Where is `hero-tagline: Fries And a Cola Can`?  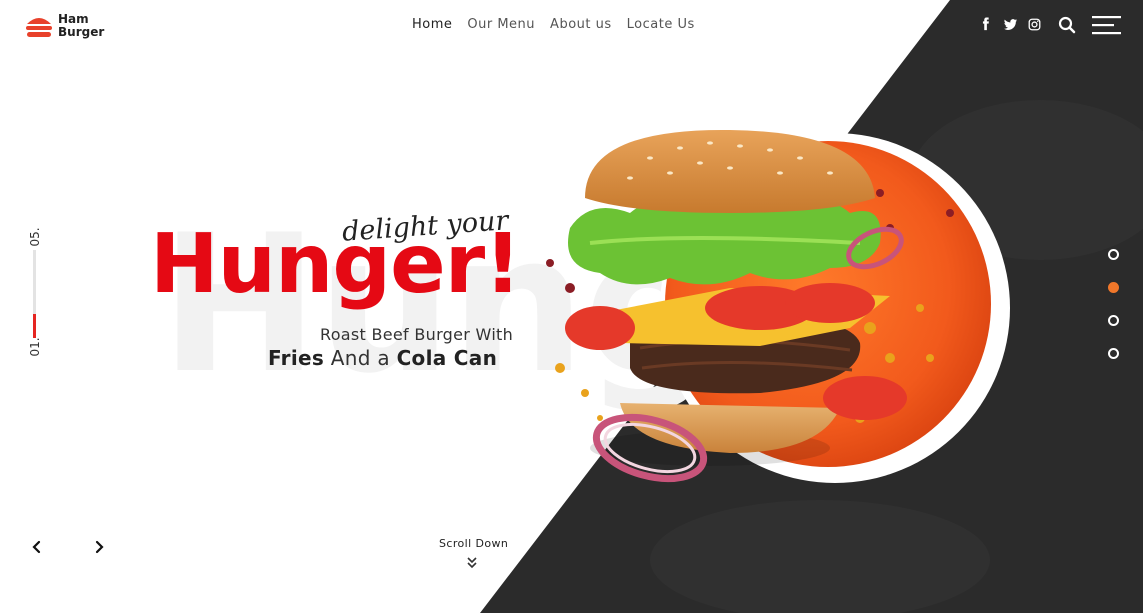 hero-tagline: Fries And a Cola Can is located at coordinates (382, 358).